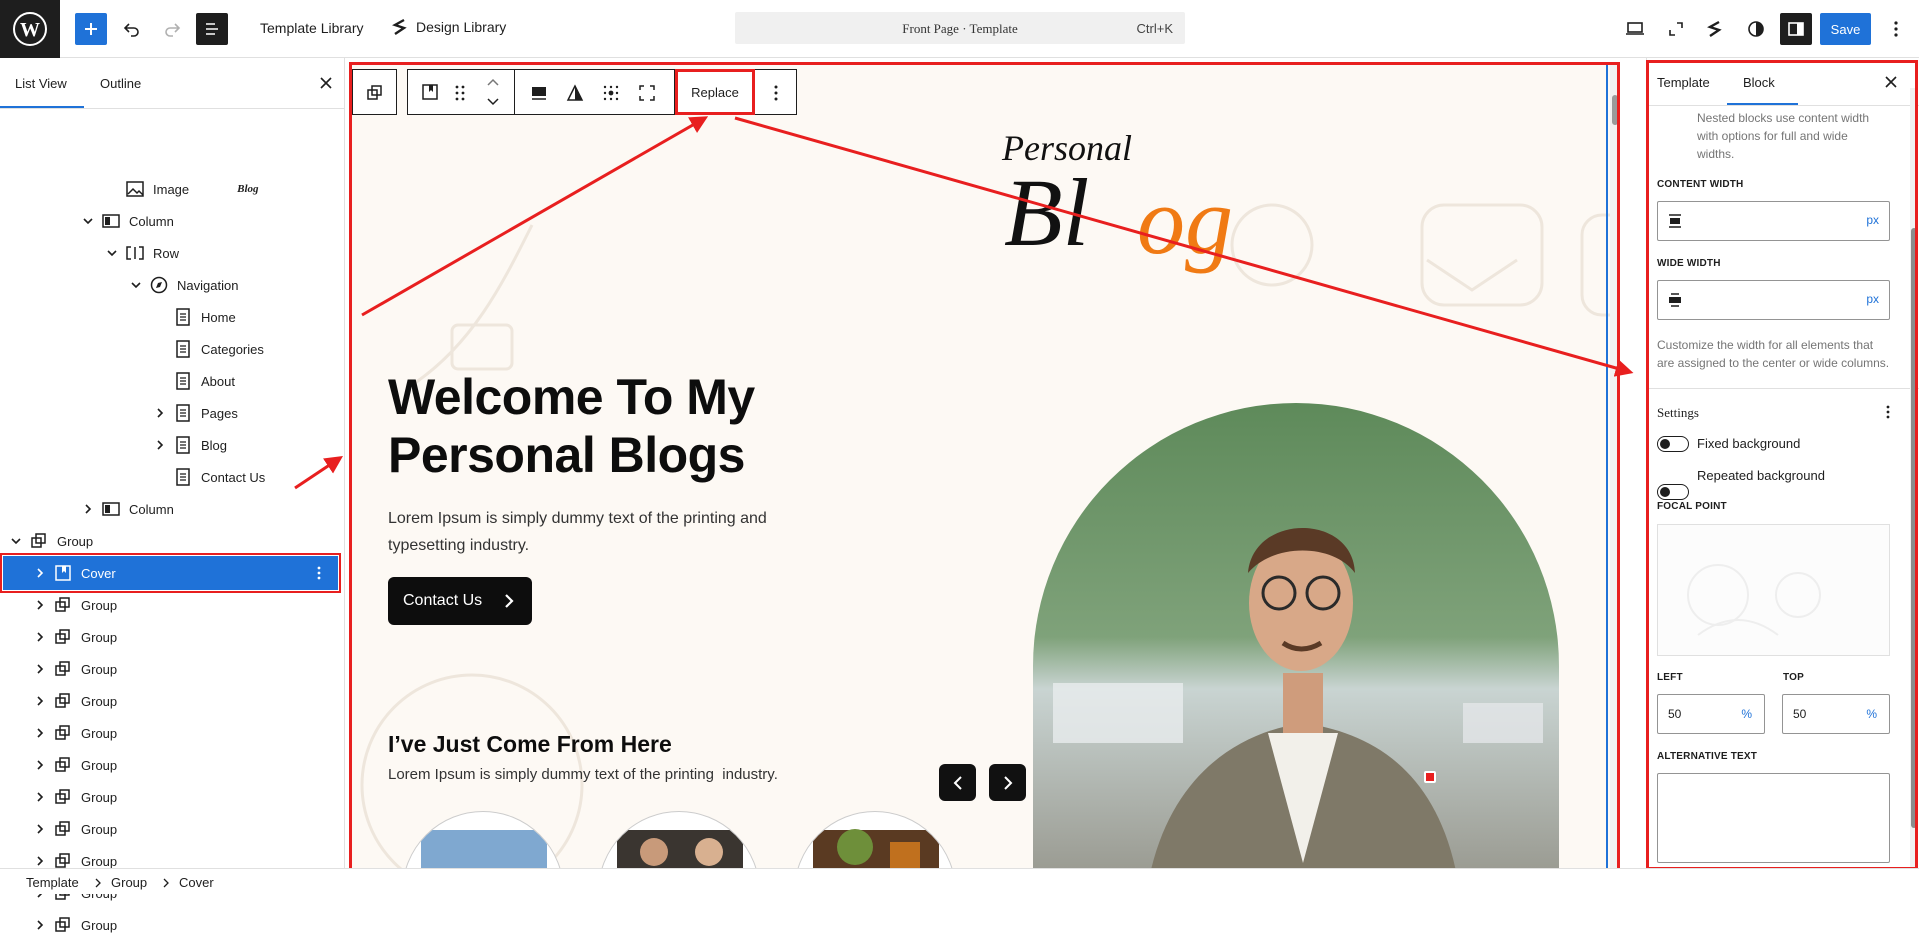  What do you see at coordinates (957, 782) in the screenshot?
I see `slider-prev-button` at bounding box center [957, 782].